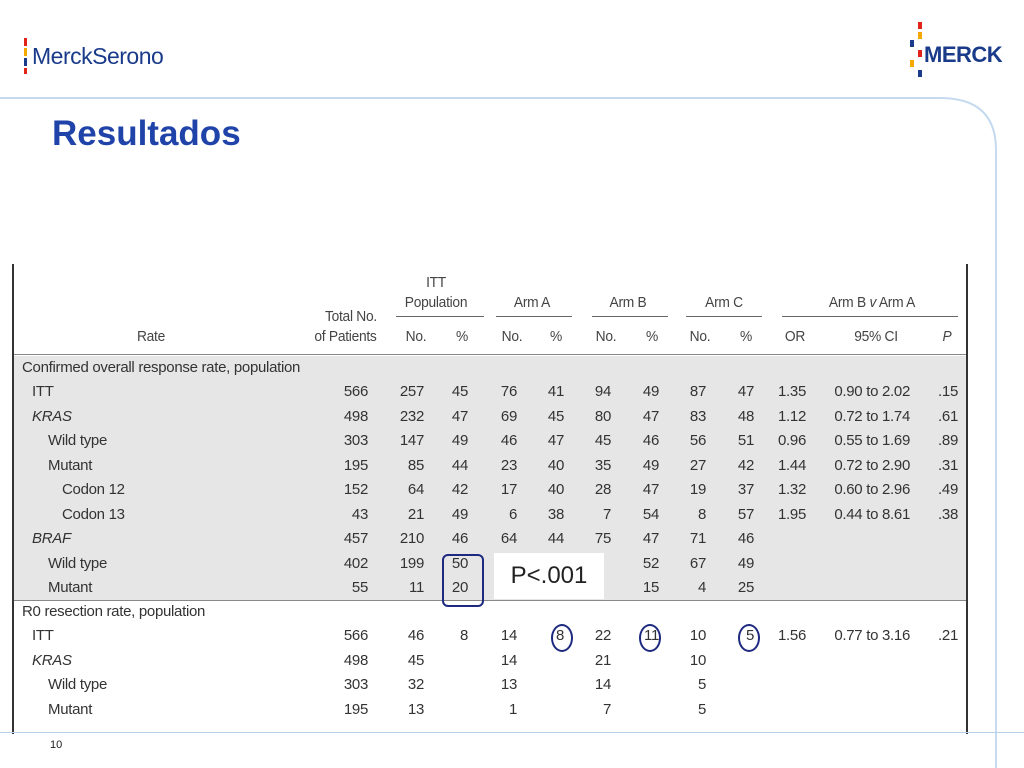 The image size is (1024, 768). What do you see at coordinates (697, 440) in the screenshot?
I see `cell-c-no: 56` at bounding box center [697, 440].